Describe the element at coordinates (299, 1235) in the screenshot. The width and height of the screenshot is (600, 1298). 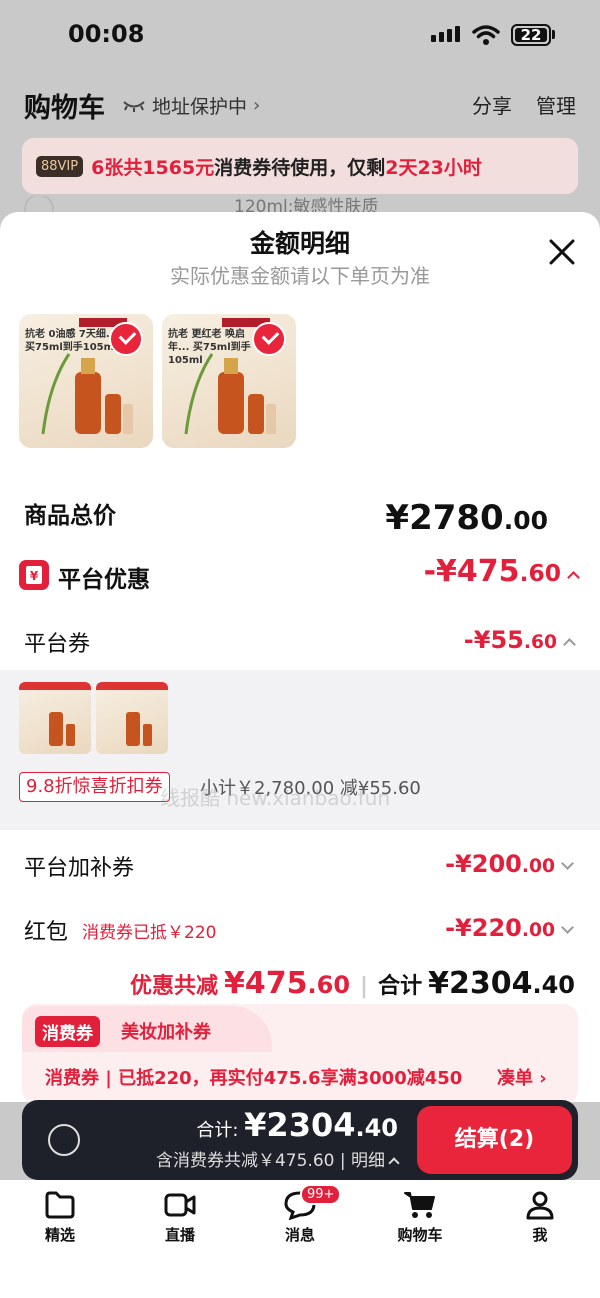
I see `tab-label: 消息` at that location.